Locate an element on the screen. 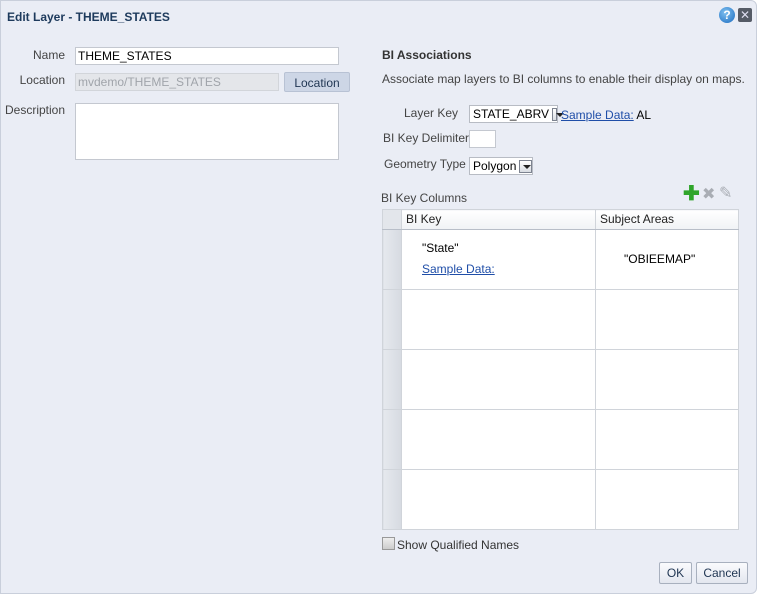 The height and width of the screenshot is (601, 762). bi-key-columns-label: BI Key Columns is located at coordinates (424, 198).